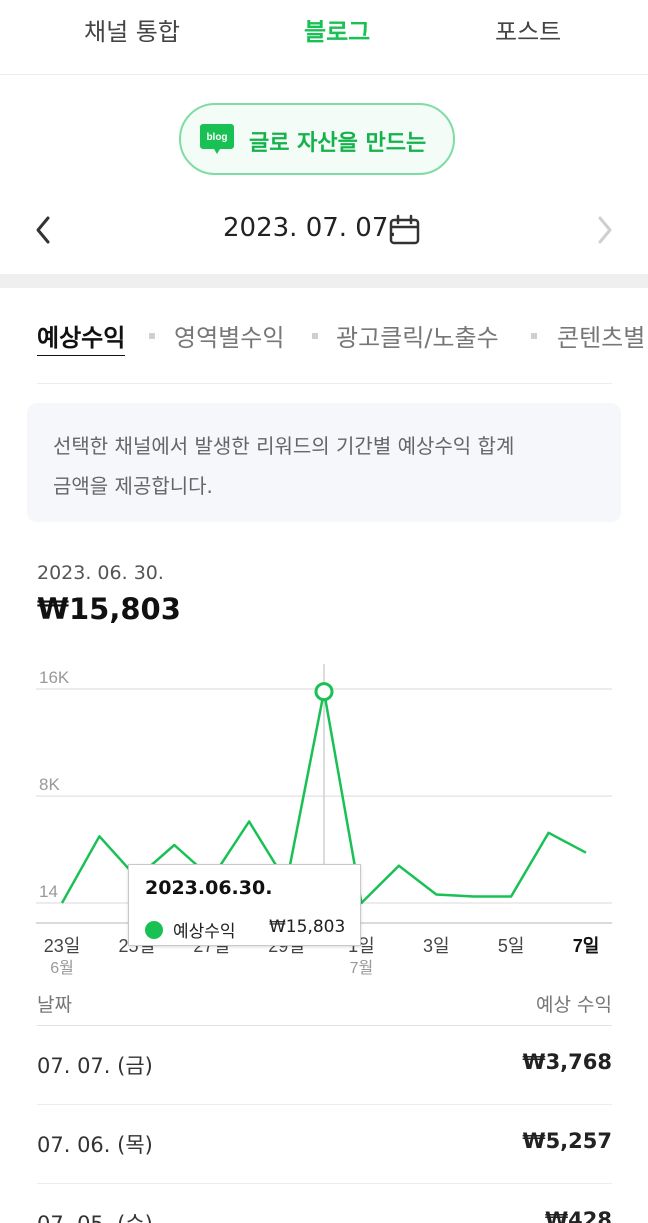 Image resolution: width=648 pixels, height=1223 pixels. Describe the element at coordinates (48, 891) in the screenshot. I see `y-tick-label: 14` at that location.